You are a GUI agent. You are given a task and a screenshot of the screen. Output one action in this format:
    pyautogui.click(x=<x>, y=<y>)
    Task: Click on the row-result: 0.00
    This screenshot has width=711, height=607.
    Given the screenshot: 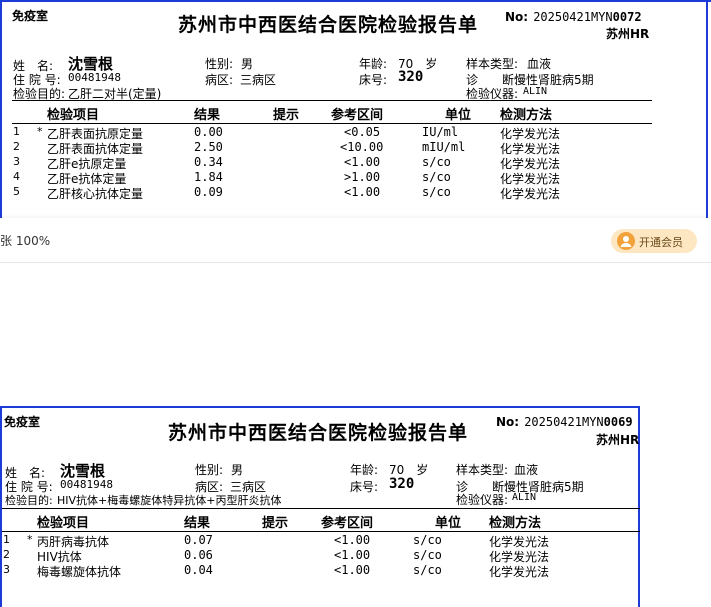 What is the action you would take?
    pyautogui.click(x=208, y=132)
    